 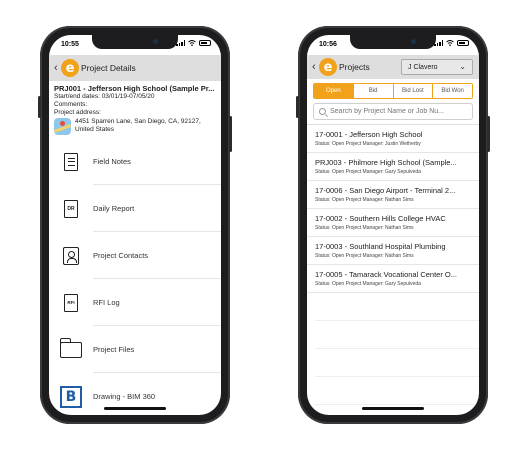 What do you see at coordinates (121, 255) in the screenshot?
I see `menu-item-label: Project Contacts` at bounding box center [121, 255].